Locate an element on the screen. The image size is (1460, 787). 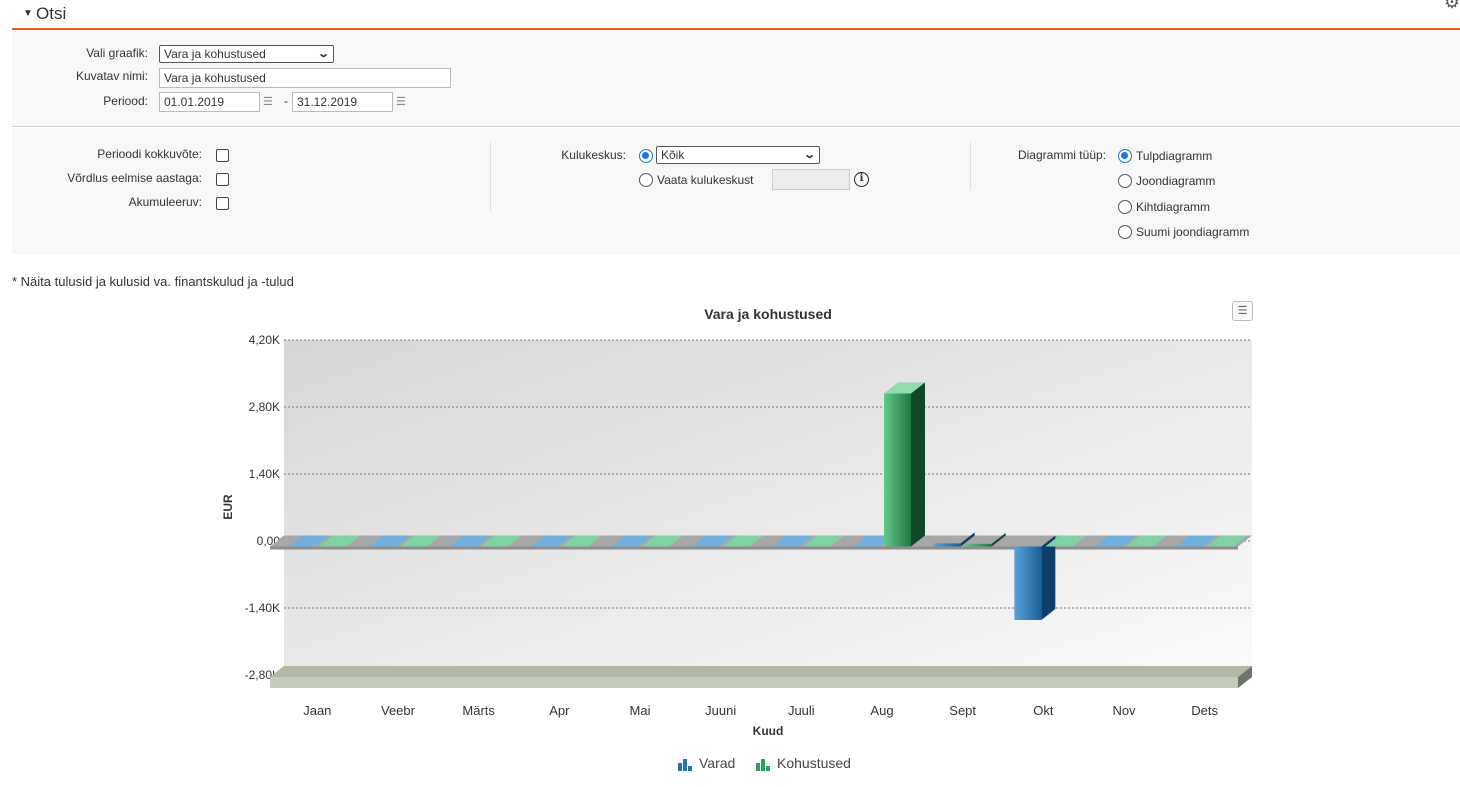
x-tick-label: Sept is located at coordinates (962, 710).